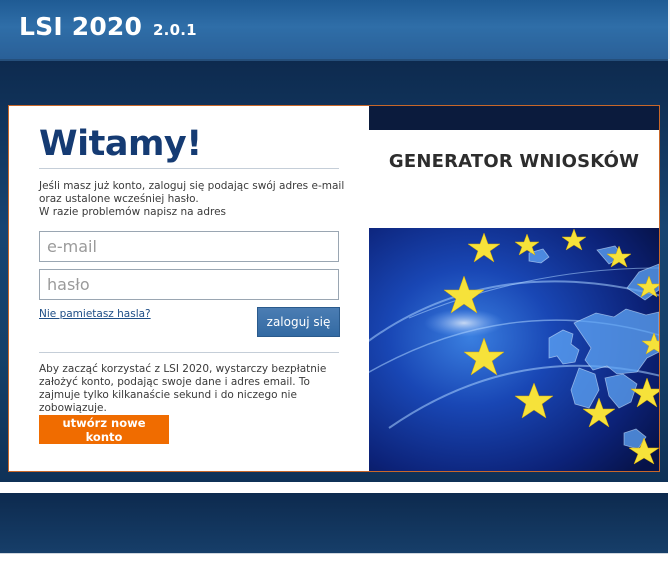 This screenshot has width=670, height=561. I want to click on footer-band, so click(334, 523).